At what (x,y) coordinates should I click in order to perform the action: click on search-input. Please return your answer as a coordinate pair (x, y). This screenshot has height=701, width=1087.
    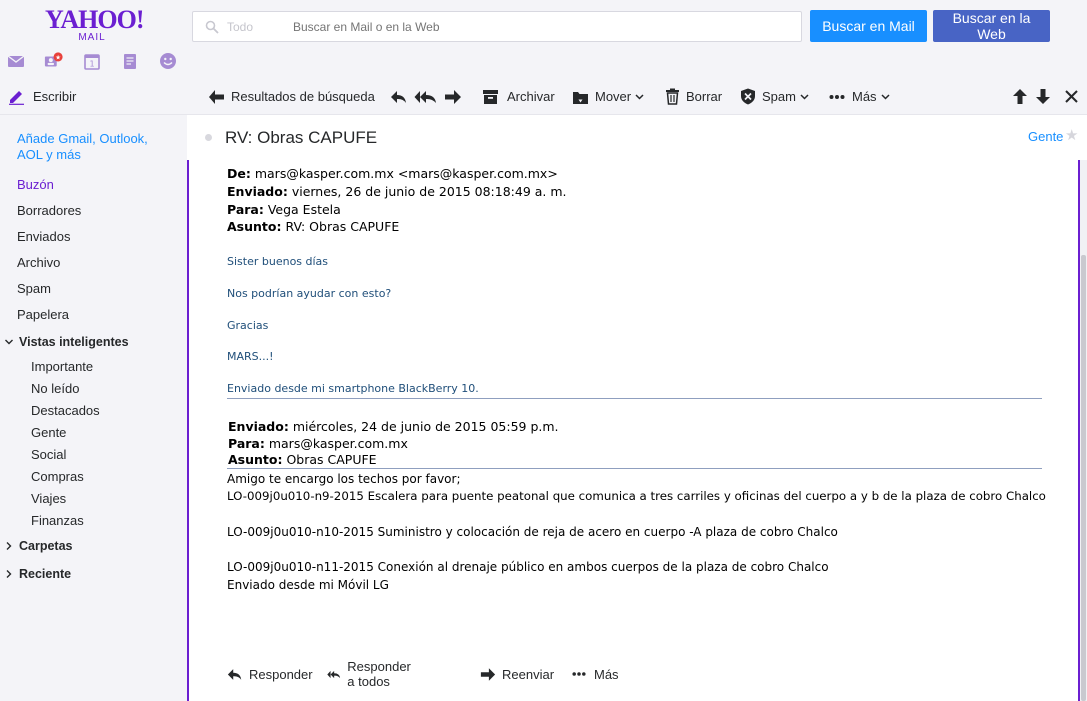
    Looking at the image, I should click on (533, 27).